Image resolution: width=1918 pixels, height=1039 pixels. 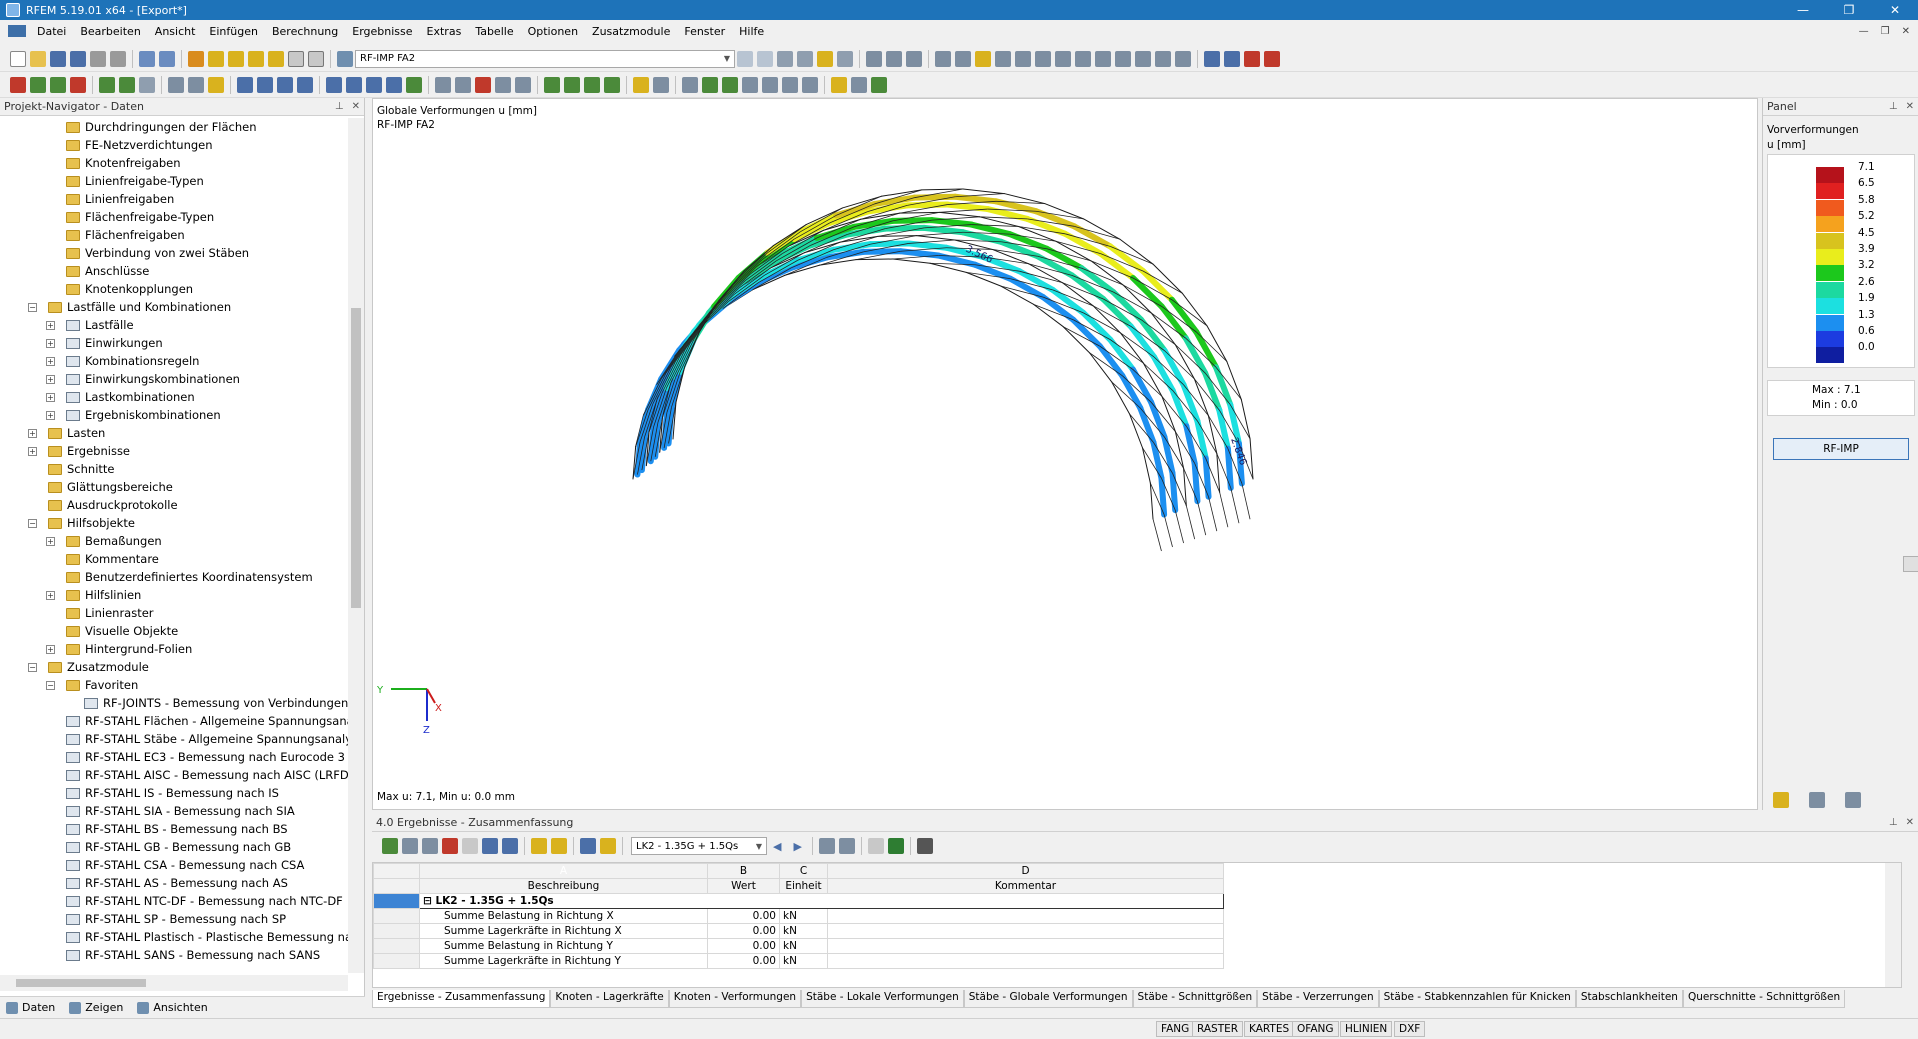 What do you see at coordinates (174, 415) in the screenshot?
I see `tree-item: + Ergebniskombinationen` at bounding box center [174, 415].